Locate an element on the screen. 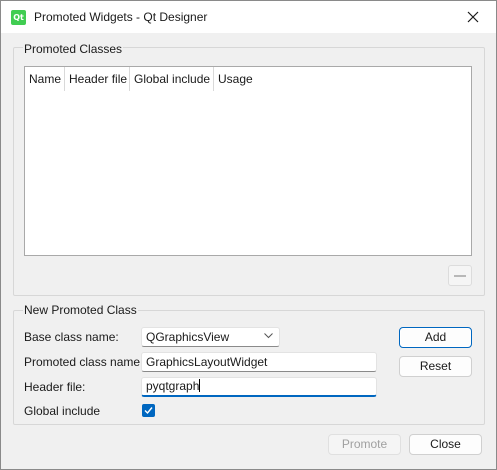 This screenshot has width=497, height=470. promoted-class-value: GraphicsLayoutWidget is located at coordinates (207, 362).